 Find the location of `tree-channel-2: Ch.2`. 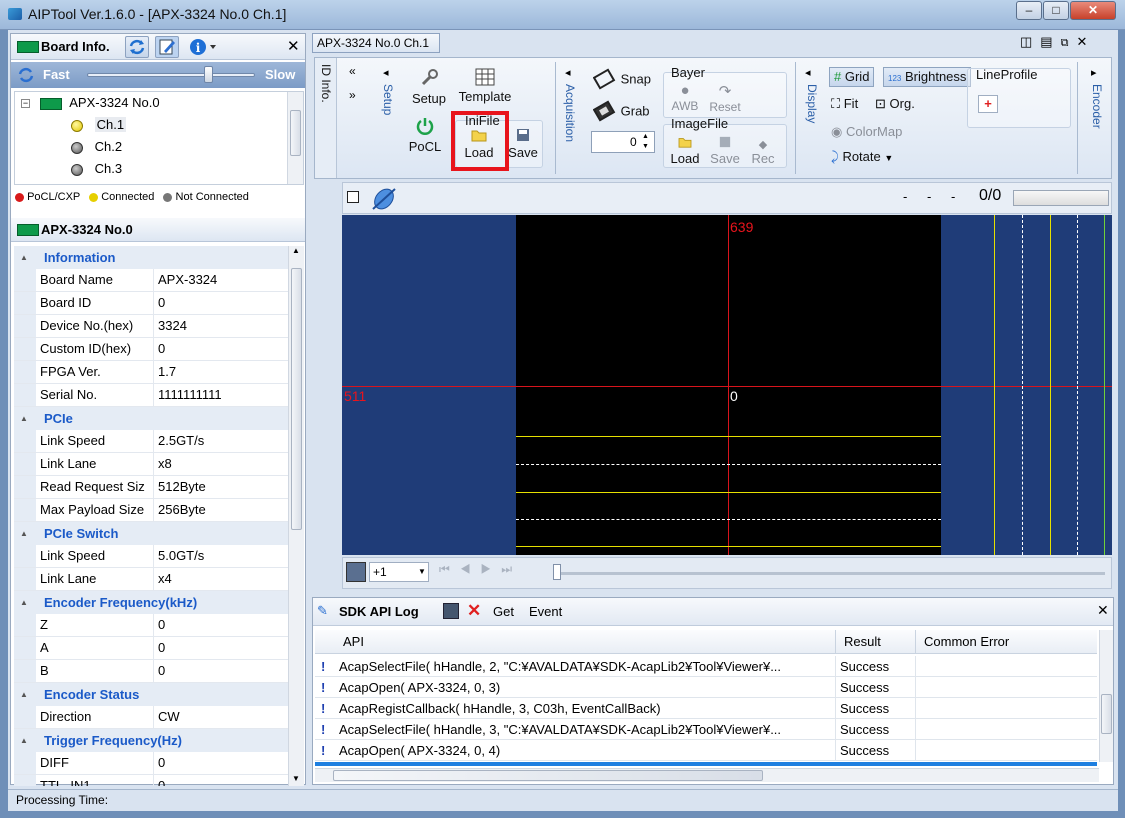

tree-channel-2: Ch.2 is located at coordinates (96, 147).